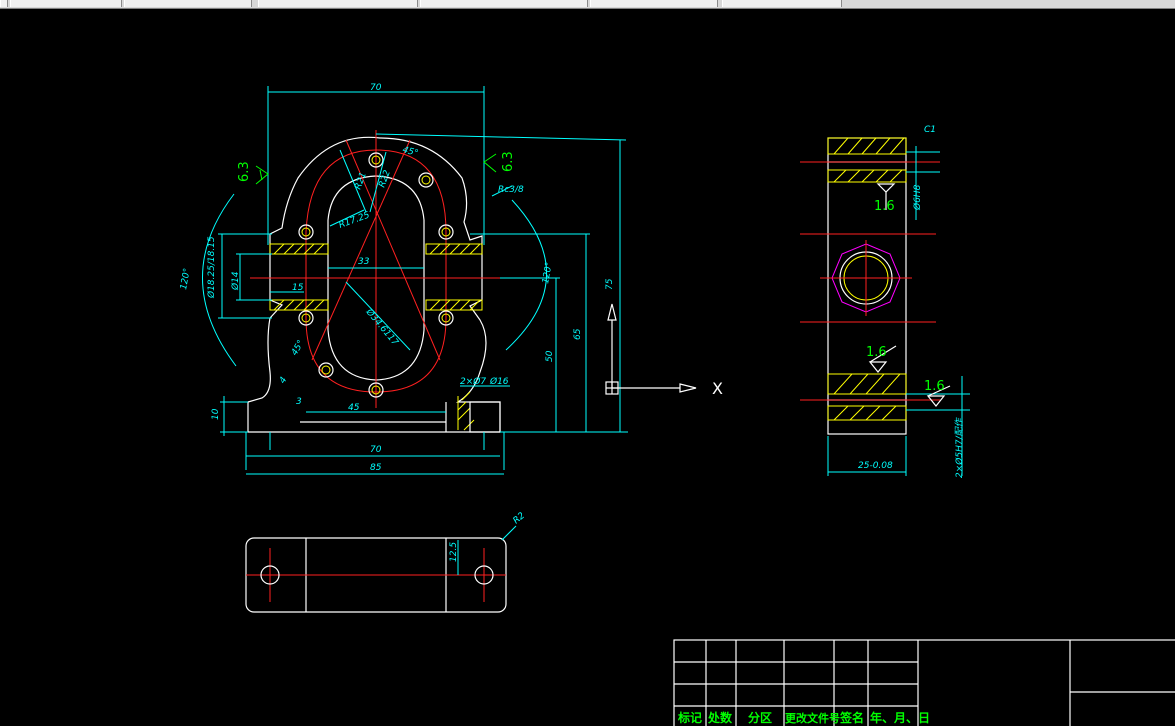 This screenshot has width=1175, height=726. What do you see at coordinates (900, 717) in the screenshot?
I see `tb-header-date: 年、月、日` at bounding box center [900, 717].